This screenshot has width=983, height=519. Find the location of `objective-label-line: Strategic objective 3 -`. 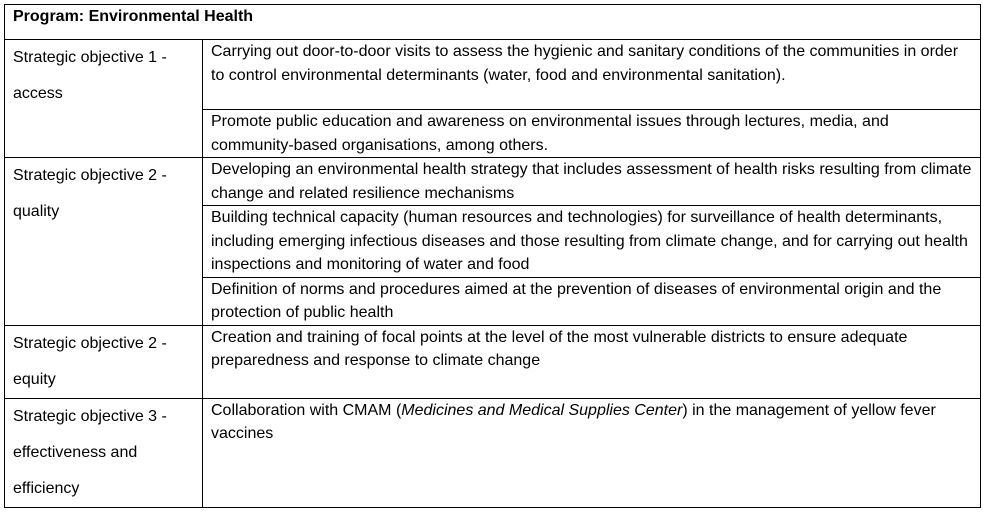

objective-label-line: Strategic objective 3 - is located at coordinates (90, 416).